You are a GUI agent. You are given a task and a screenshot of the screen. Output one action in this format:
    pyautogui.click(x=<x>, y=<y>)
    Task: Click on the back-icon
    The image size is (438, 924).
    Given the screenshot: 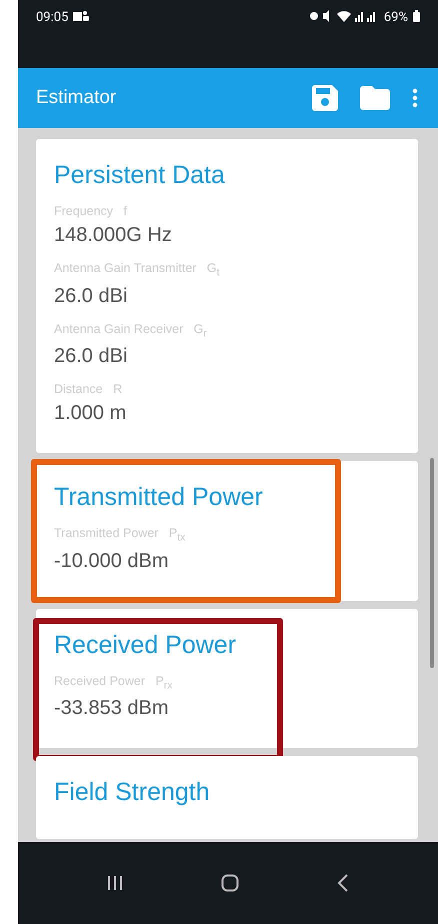 What is the action you would take?
    pyautogui.click(x=343, y=883)
    